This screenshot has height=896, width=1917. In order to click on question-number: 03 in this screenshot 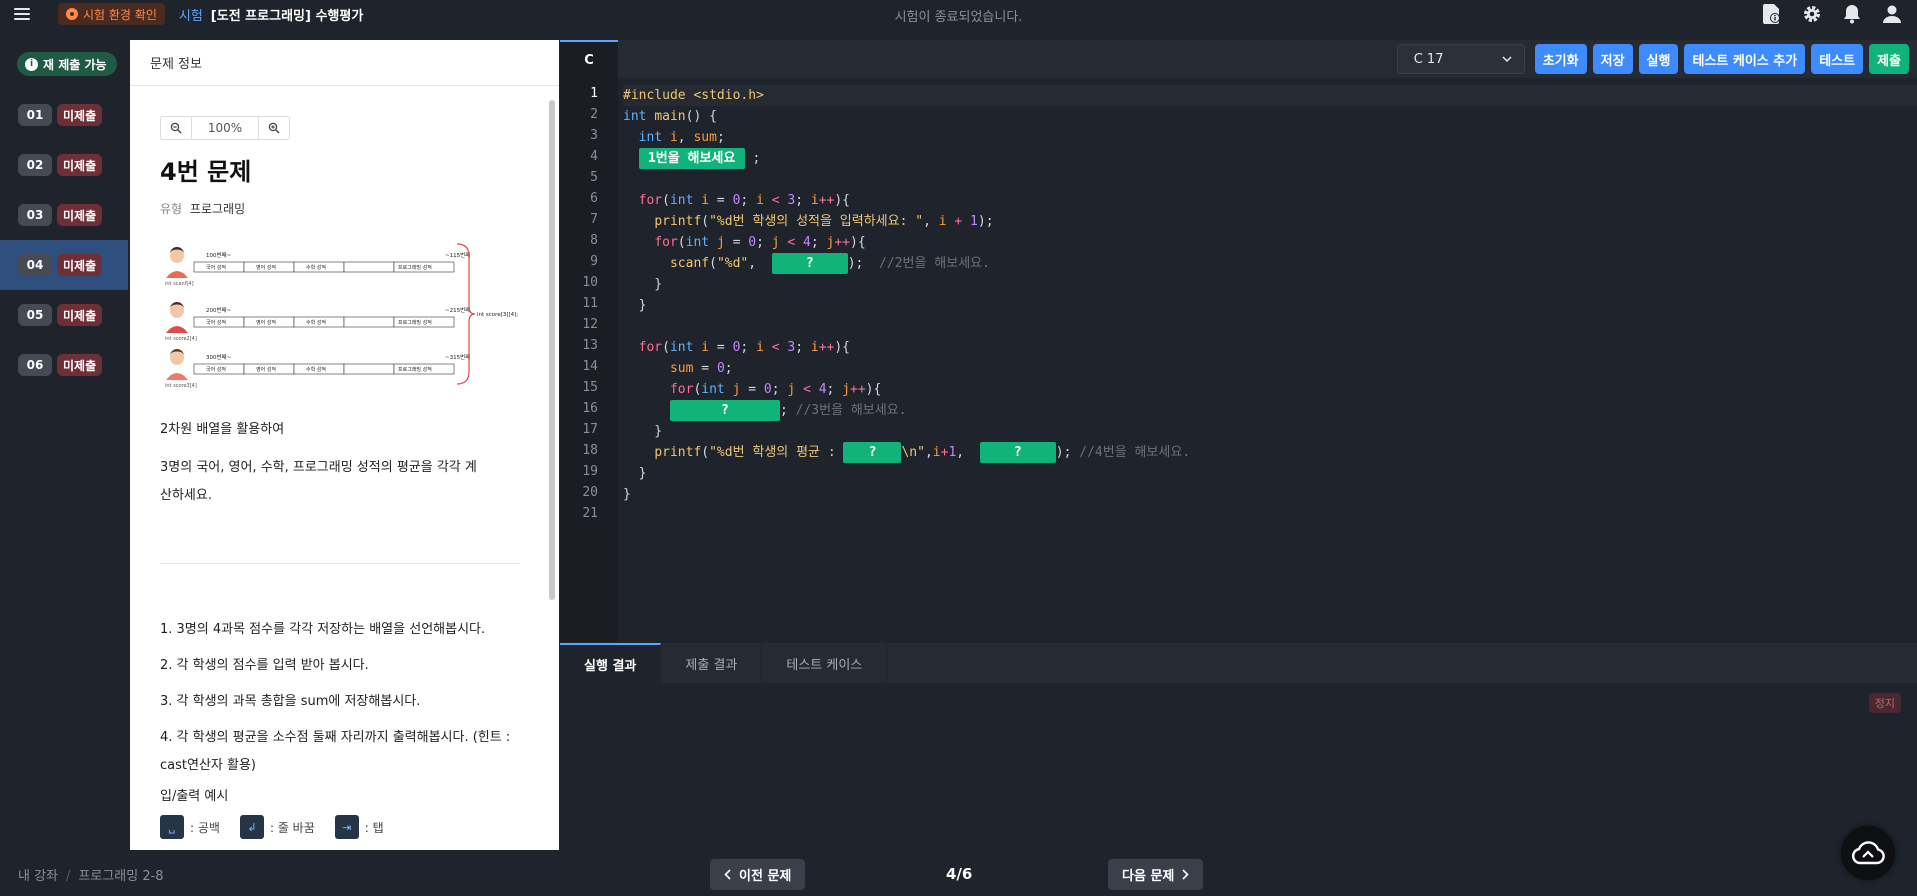, I will do `click(35, 215)`.